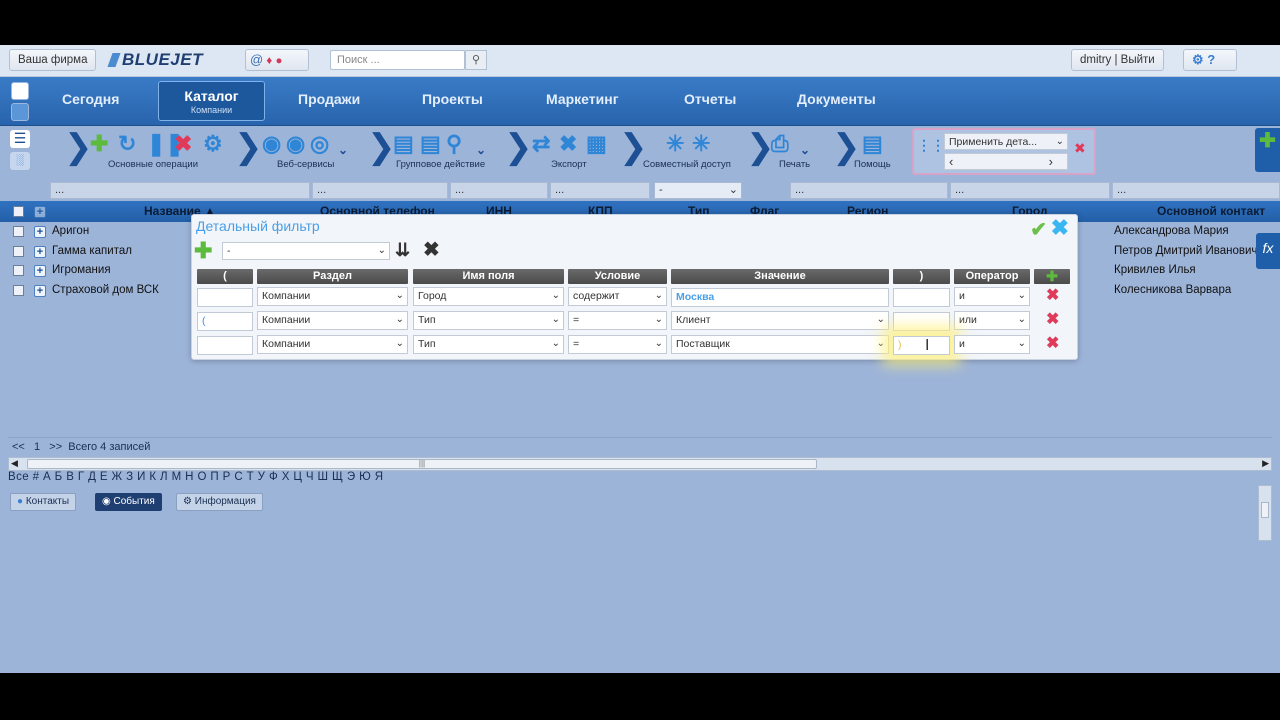 The height and width of the screenshot is (720, 1280). I want to click on web-search-icon: ◎, so click(319, 144).